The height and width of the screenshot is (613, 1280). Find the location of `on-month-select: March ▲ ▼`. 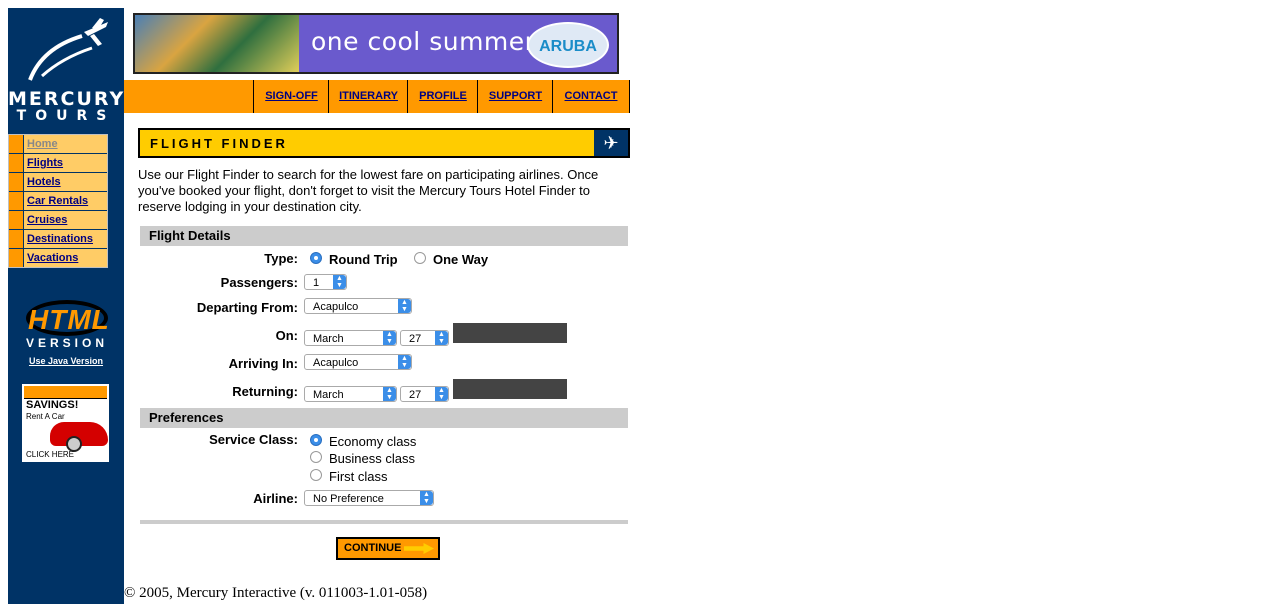

on-month-select: March ▲ ▼ is located at coordinates (350, 338).